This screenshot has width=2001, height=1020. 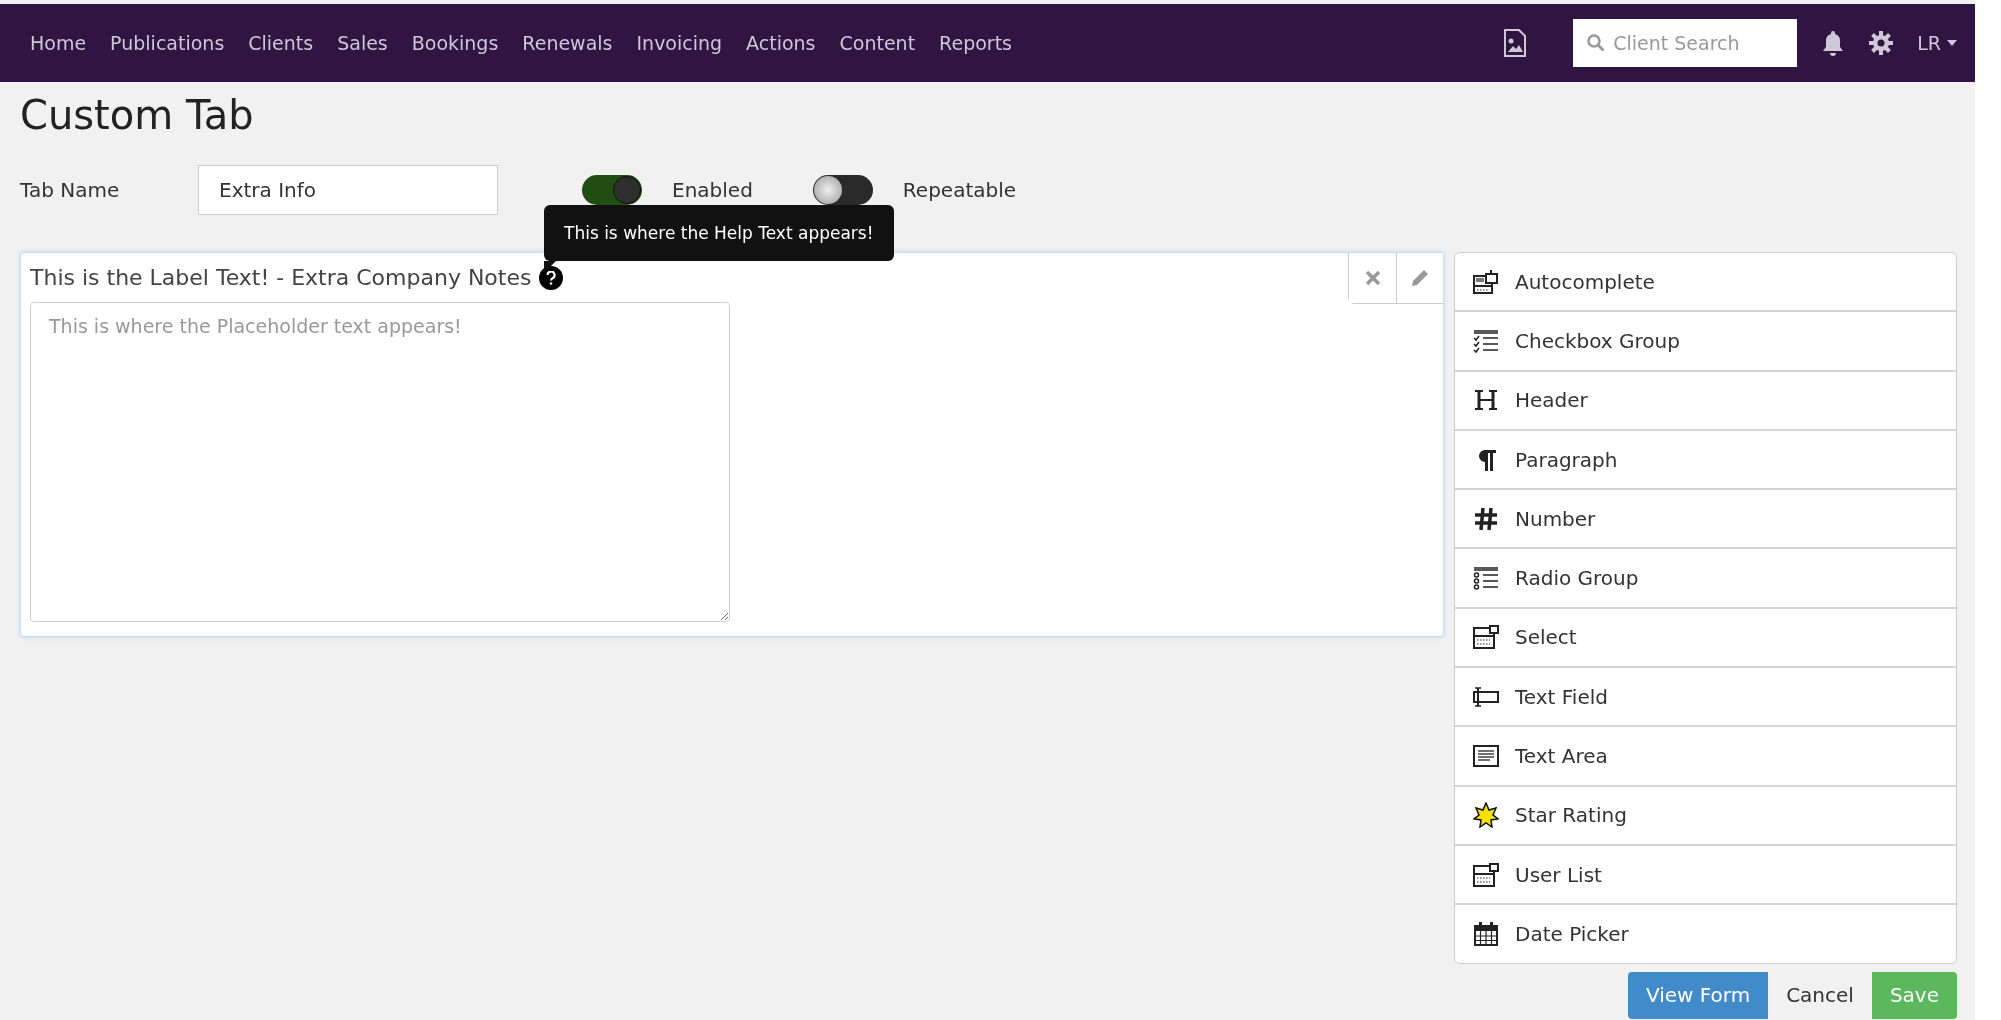 What do you see at coordinates (455, 43) in the screenshot?
I see `nav-link: Bookings` at bounding box center [455, 43].